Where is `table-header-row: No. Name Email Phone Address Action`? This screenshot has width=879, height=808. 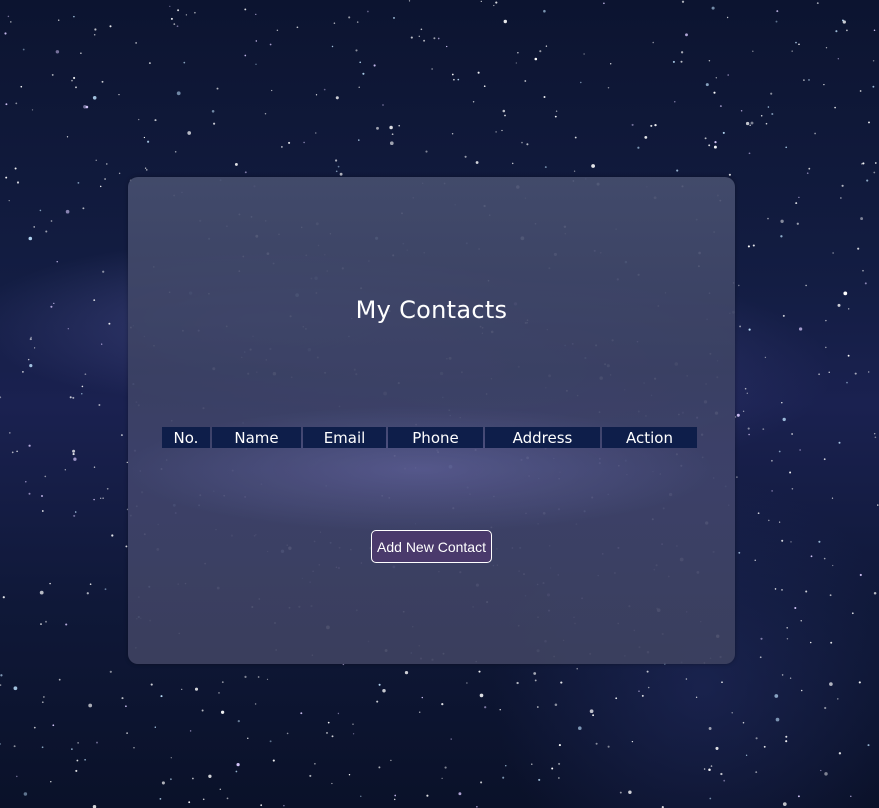
table-header-row: No. Name Email Phone Address Action is located at coordinates (429, 437).